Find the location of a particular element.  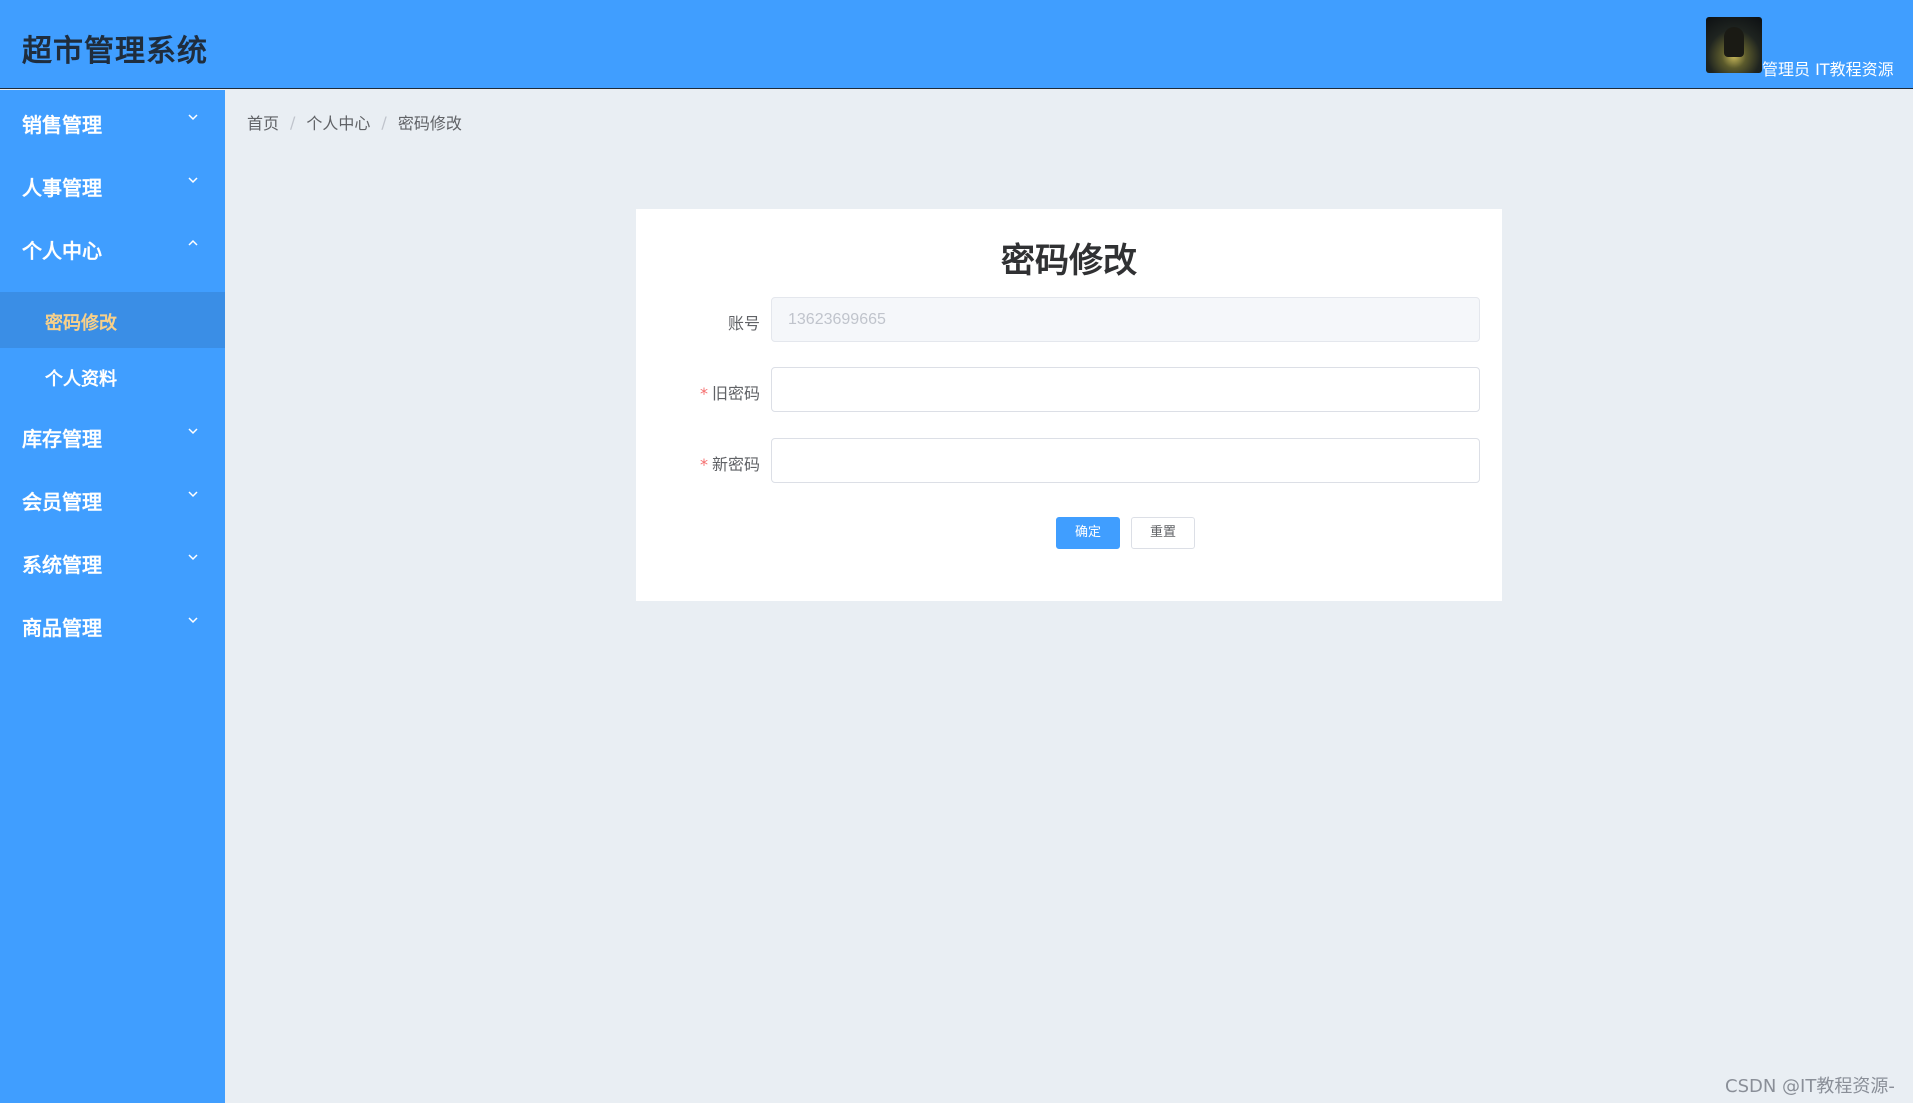

old-password-label-text: 旧密码 is located at coordinates (735, 393).